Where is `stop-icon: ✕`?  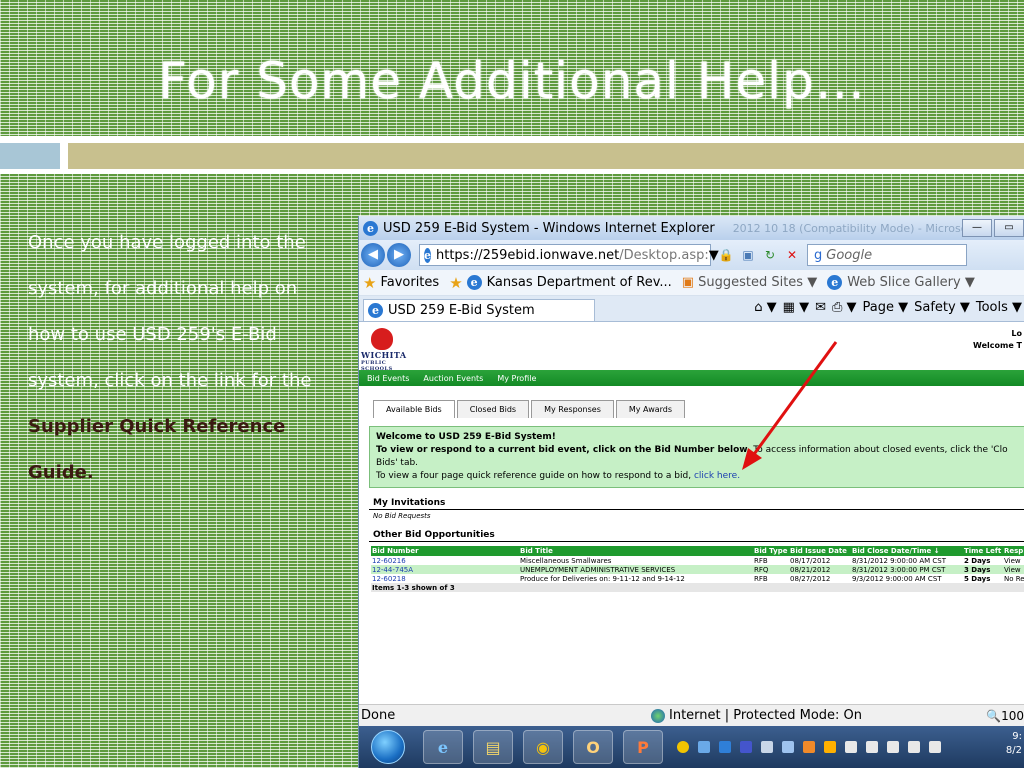 stop-icon: ✕ is located at coordinates (792, 255).